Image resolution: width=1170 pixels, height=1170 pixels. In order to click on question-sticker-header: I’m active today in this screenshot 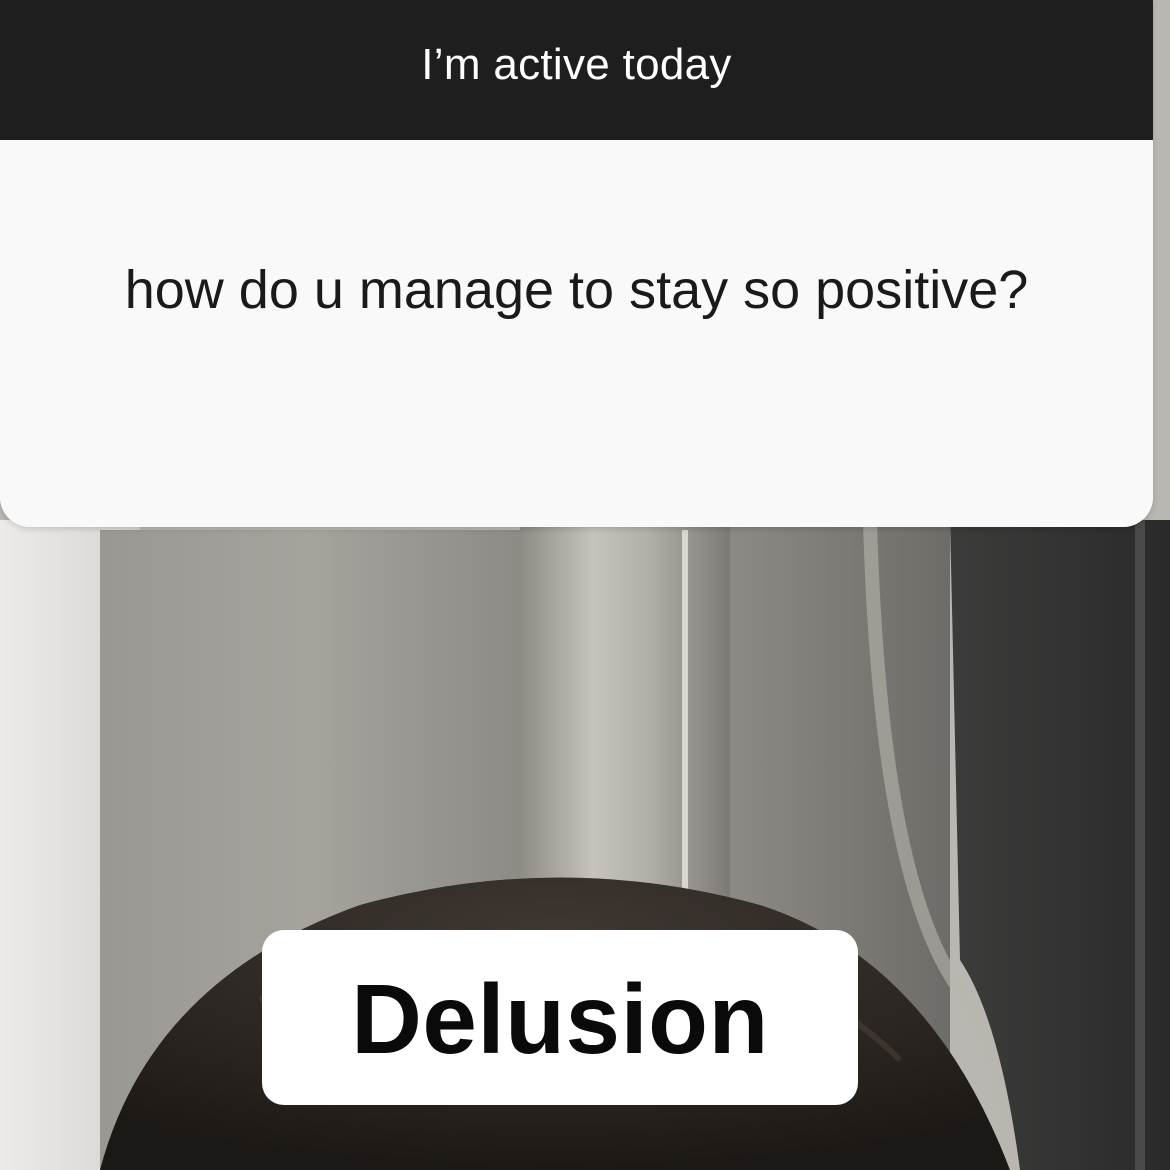, I will do `click(576, 70)`.